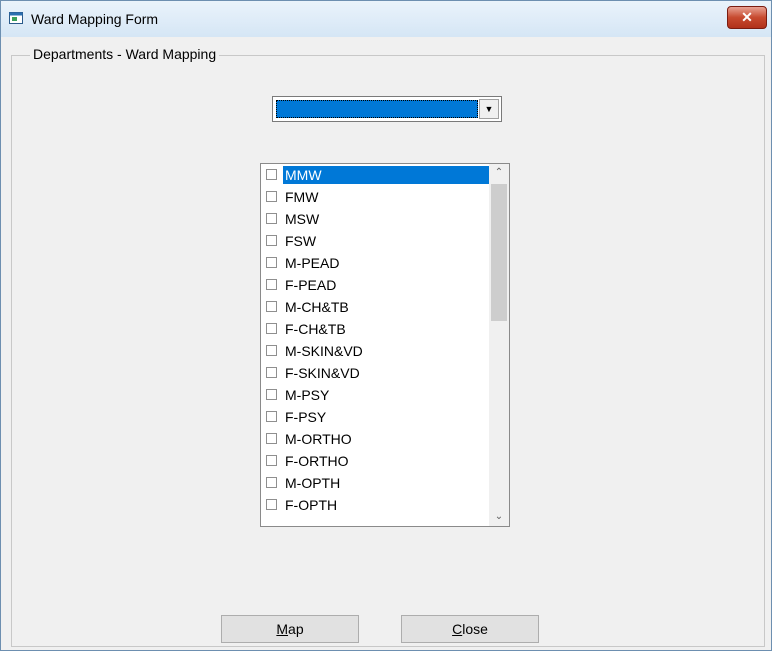 This screenshot has height=651, width=772. I want to click on item-label: M-SKIN&VD, so click(324, 351).